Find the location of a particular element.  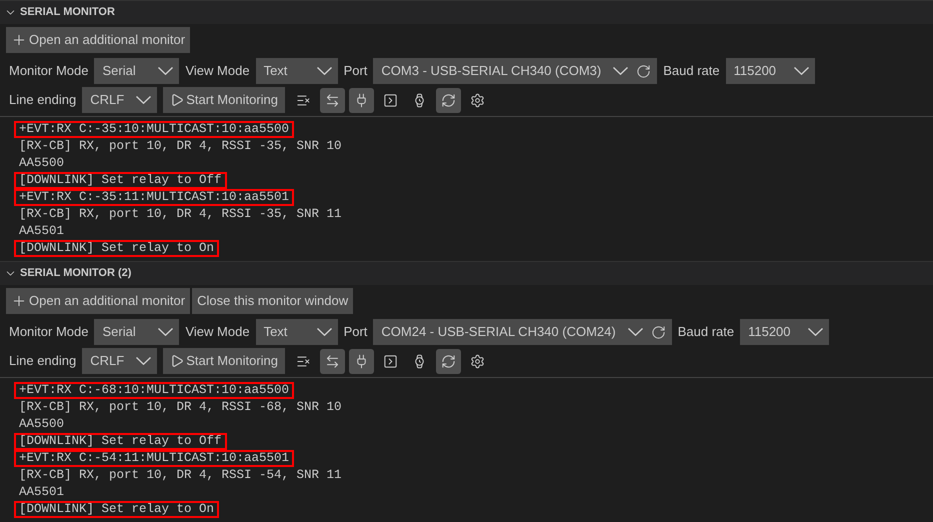

output-line: [RX-CB] RX, port 10, DR 4, RSSI -35, SNR 11 is located at coordinates (180, 214).